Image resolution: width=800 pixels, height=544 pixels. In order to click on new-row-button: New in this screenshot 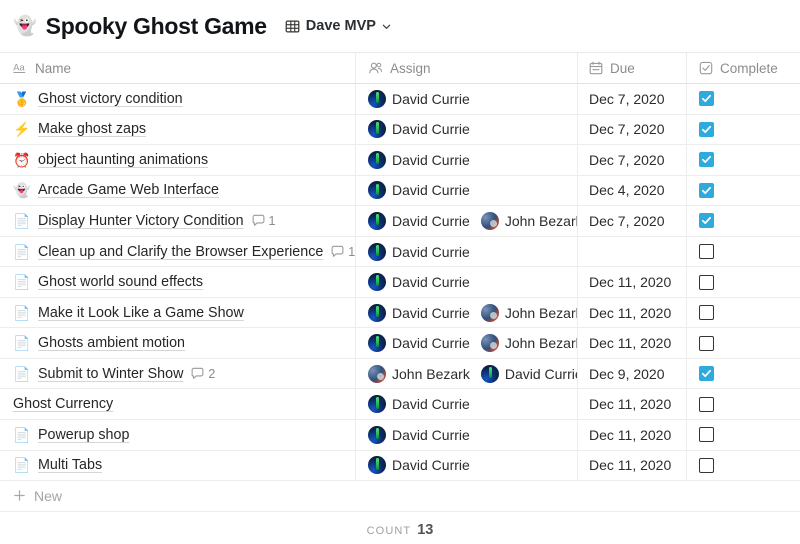, I will do `click(400, 496)`.